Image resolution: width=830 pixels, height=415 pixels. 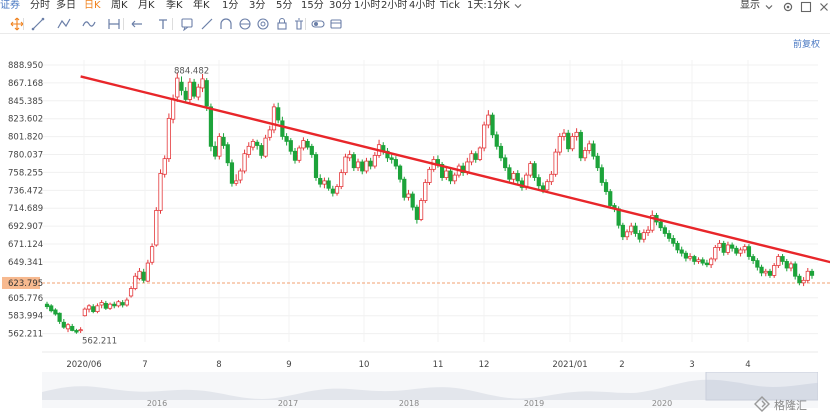 What do you see at coordinates (284, 6) in the screenshot?
I see `period-tab: 5分` at bounding box center [284, 6].